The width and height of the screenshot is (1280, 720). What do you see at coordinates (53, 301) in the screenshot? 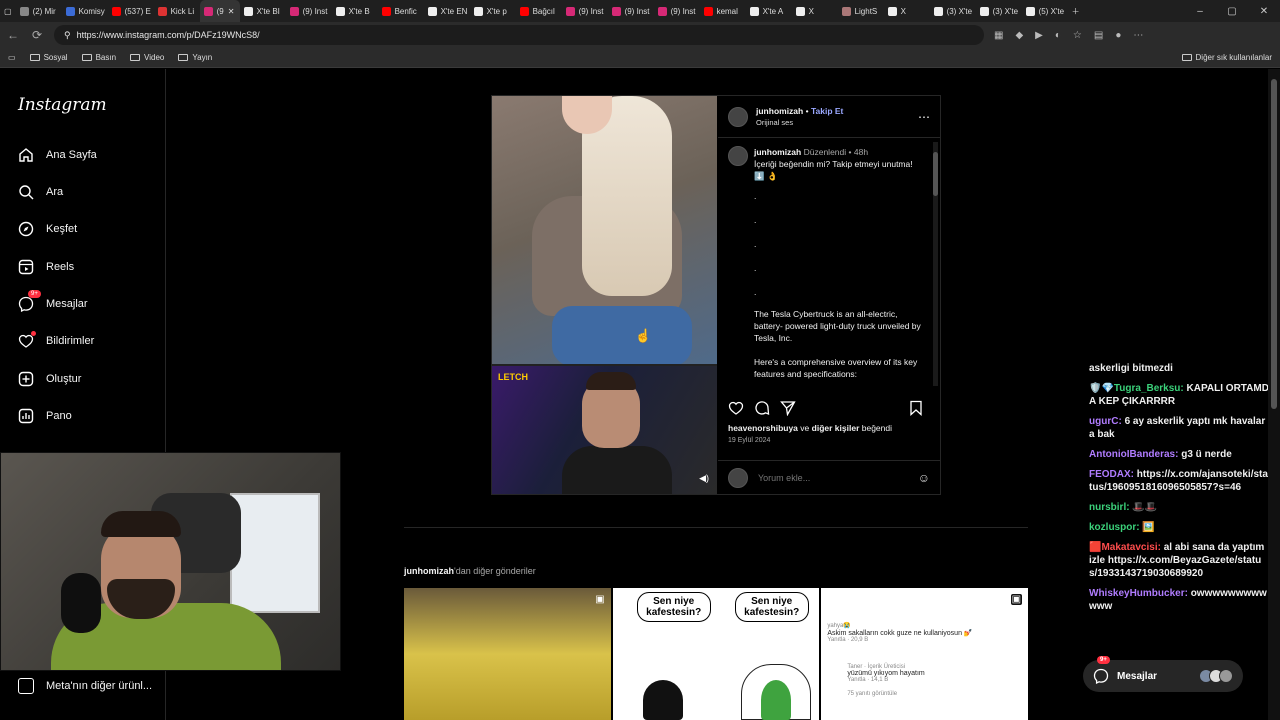
I see `sidebar-item-messages: 9+ Mesajlar` at bounding box center [53, 301].